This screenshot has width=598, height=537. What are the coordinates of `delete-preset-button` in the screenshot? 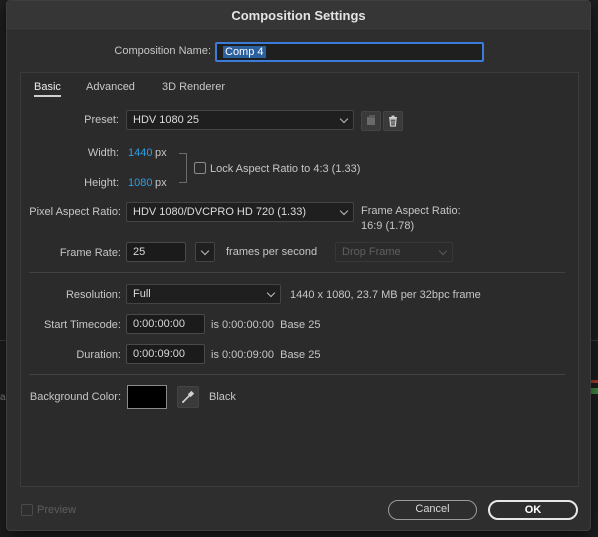 It's located at (393, 121).